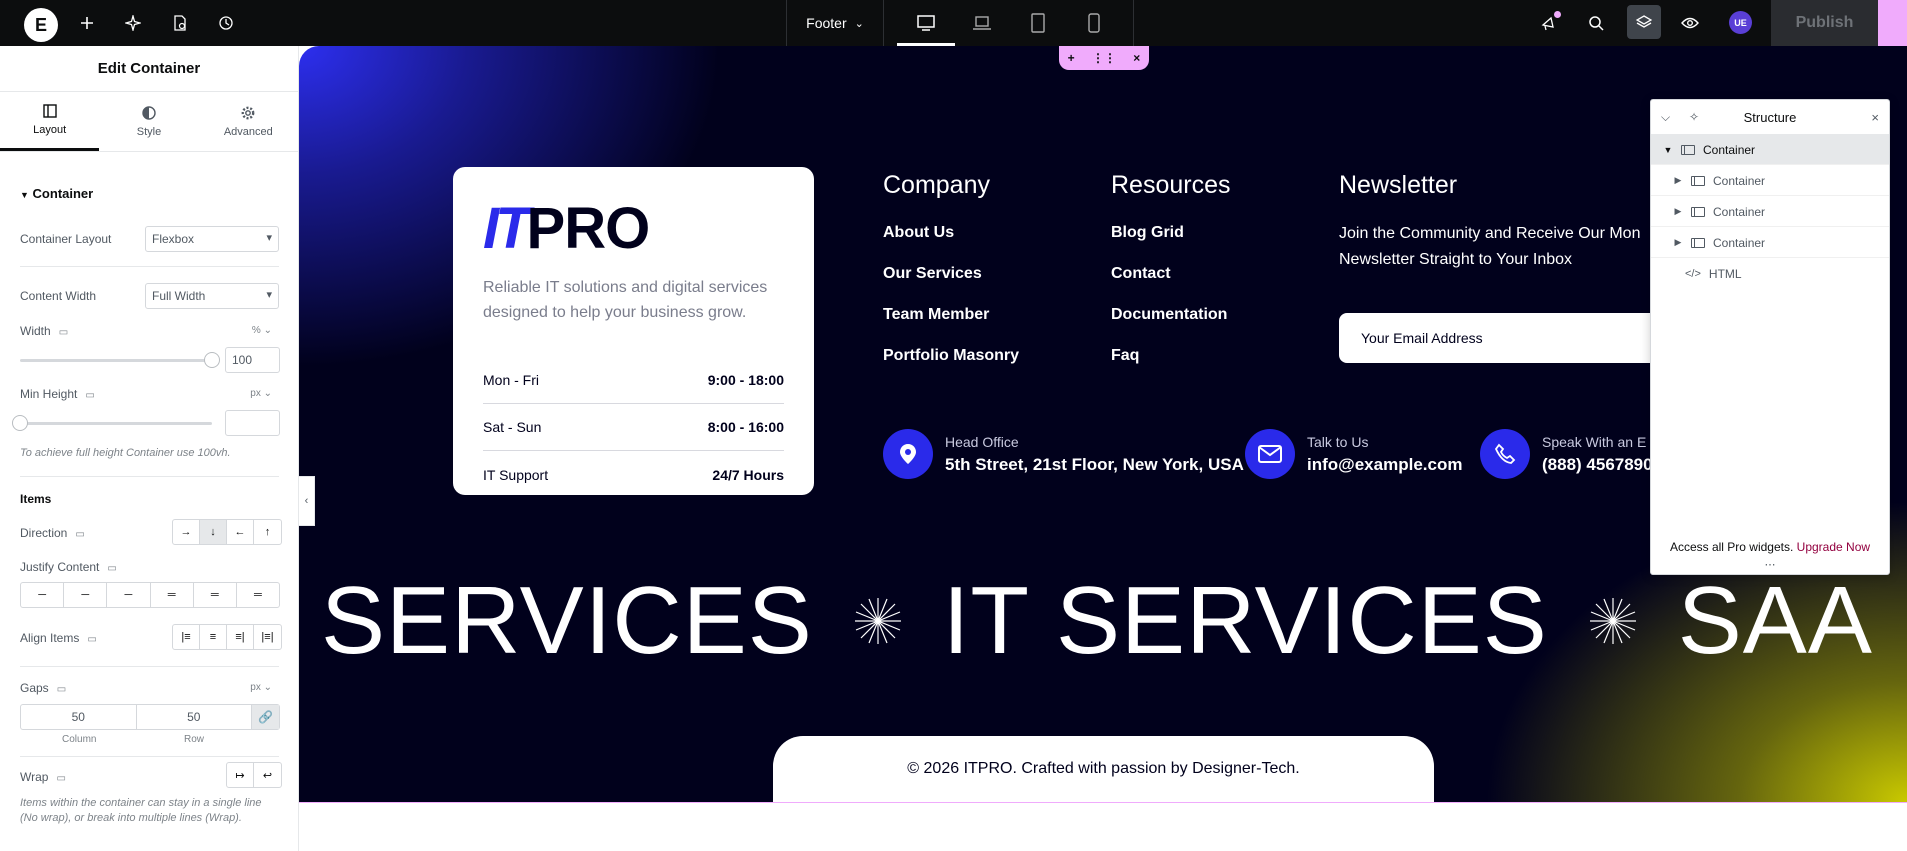 This screenshot has width=1907, height=851. I want to click on justify-space-between-icon: ═, so click(172, 595).